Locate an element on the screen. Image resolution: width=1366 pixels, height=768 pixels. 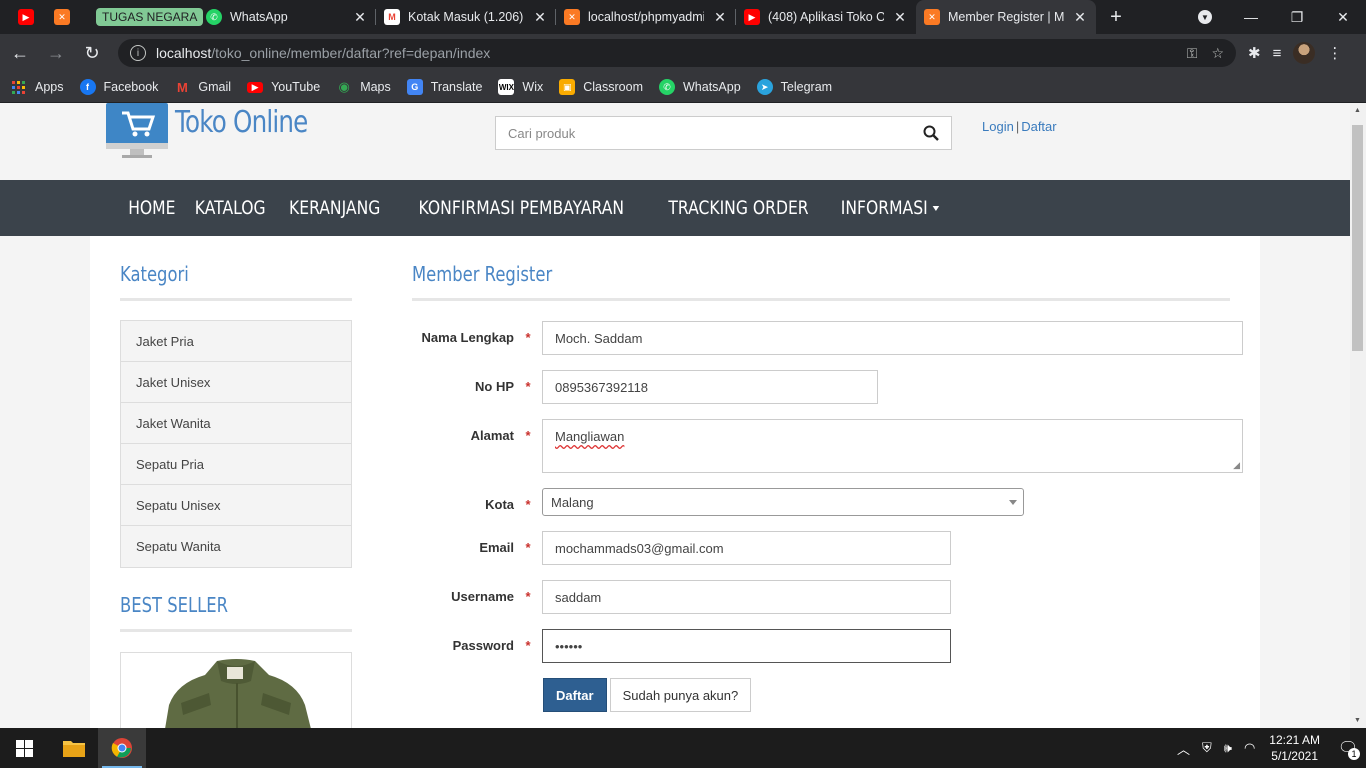
form-row-name: Nama Lengkap * Moch. Saddam is located at coordinates (827, 338).